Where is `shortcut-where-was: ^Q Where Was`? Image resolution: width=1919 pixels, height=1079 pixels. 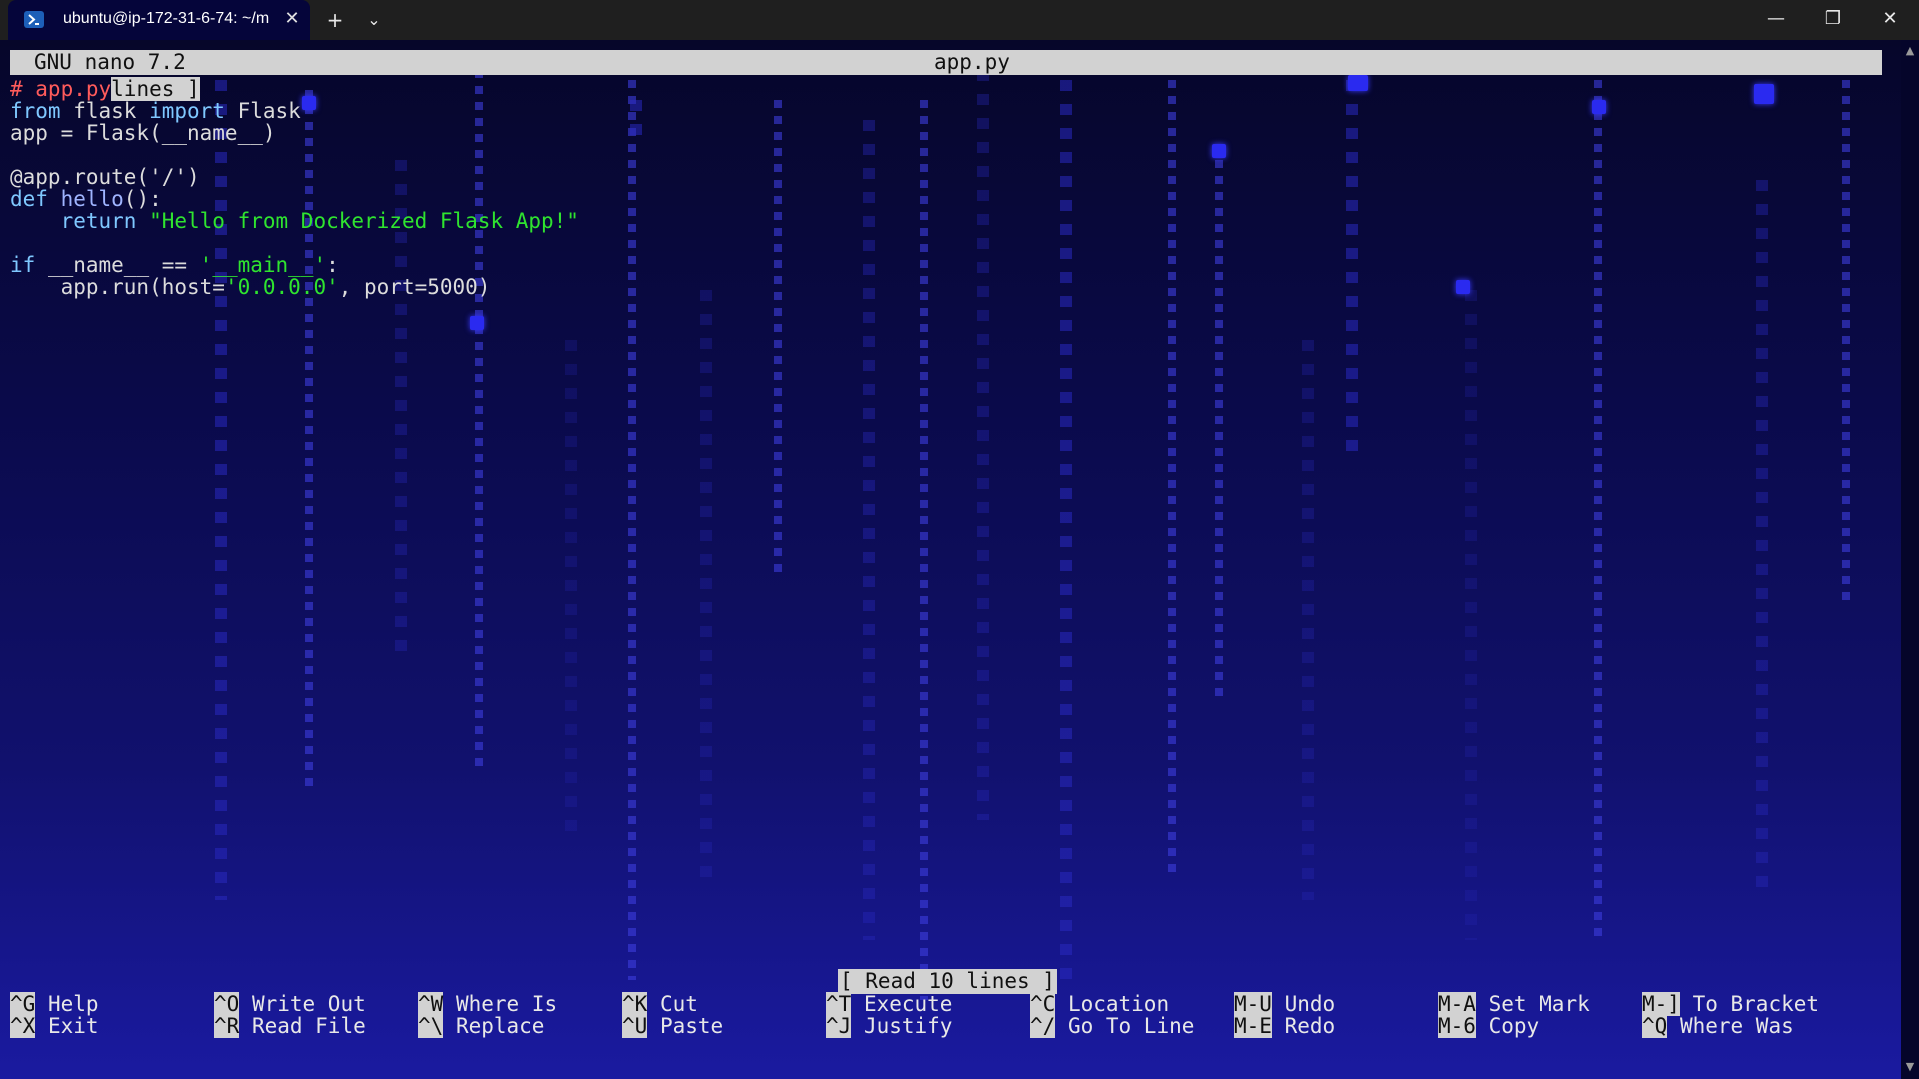 shortcut-where-was: ^Q Where Was is located at coordinates (1718, 1026).